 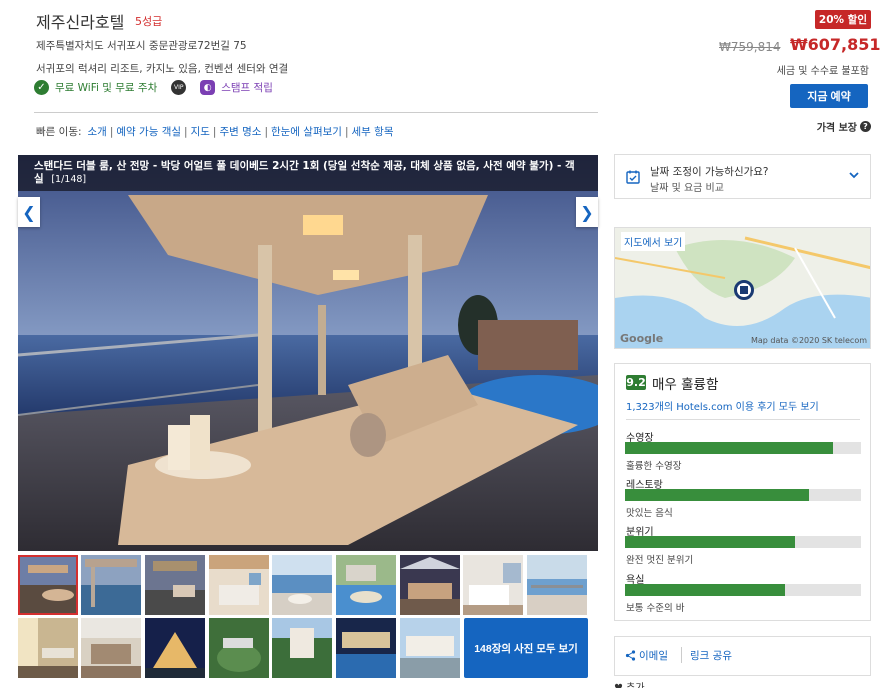 What do you see at coordinates (41, 87) in the screenshot?
I see `check-icon: ✓` at bounding box center [41, 87].